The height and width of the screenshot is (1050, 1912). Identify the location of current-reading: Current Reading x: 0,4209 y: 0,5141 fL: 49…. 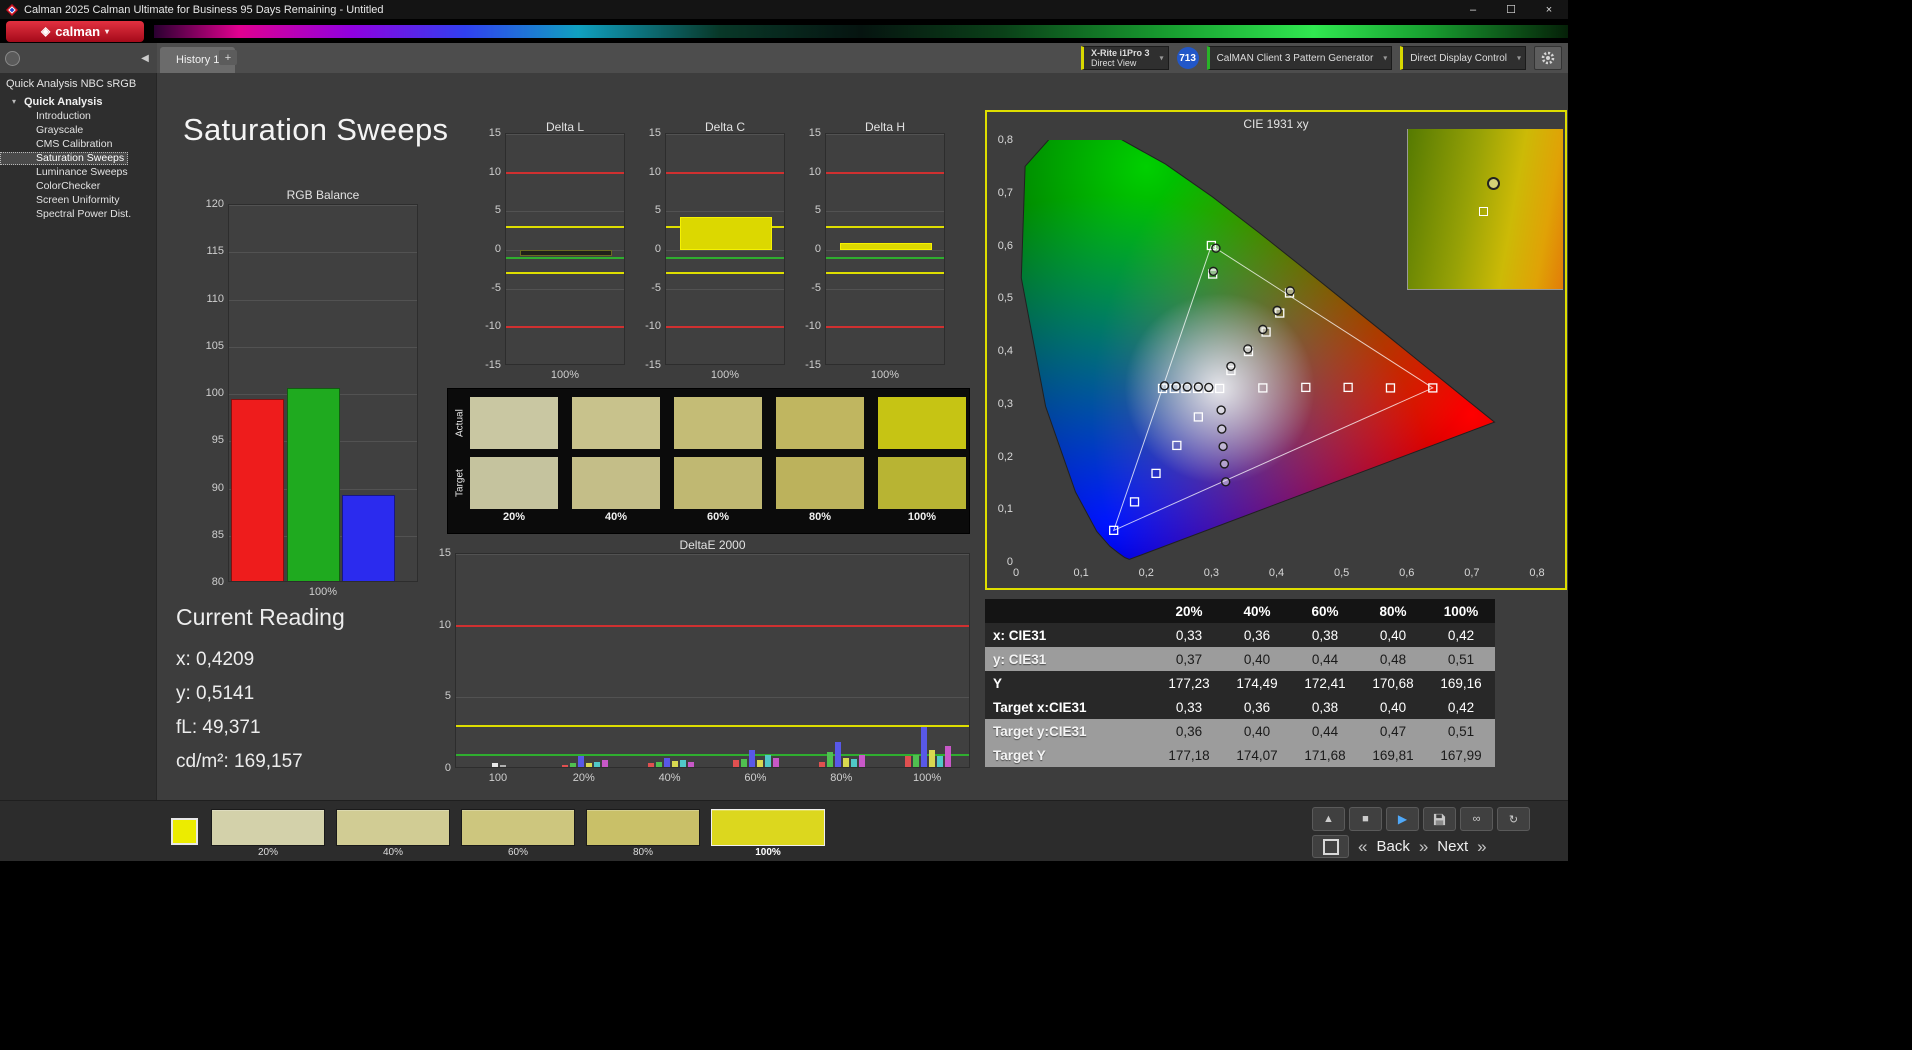
(260, 691).